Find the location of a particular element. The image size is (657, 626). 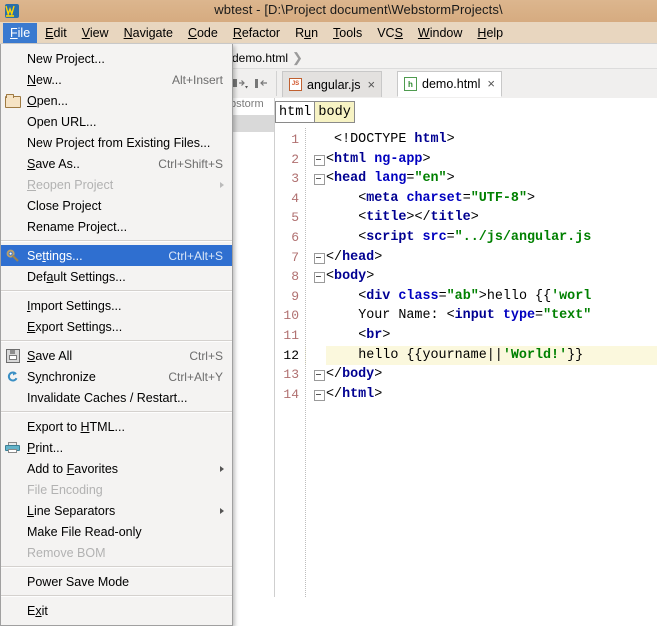

line-number: 10 is located at coordinates (291, 316).